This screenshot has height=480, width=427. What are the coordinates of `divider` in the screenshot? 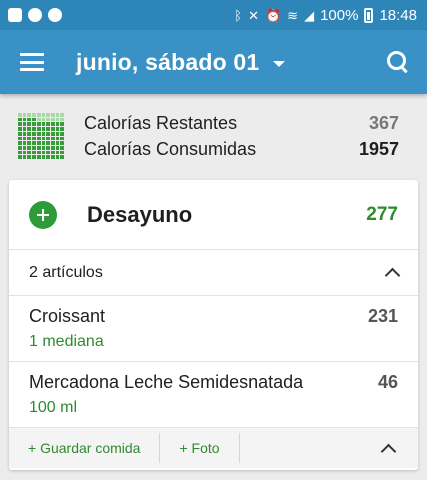 It's located at (239, 448).